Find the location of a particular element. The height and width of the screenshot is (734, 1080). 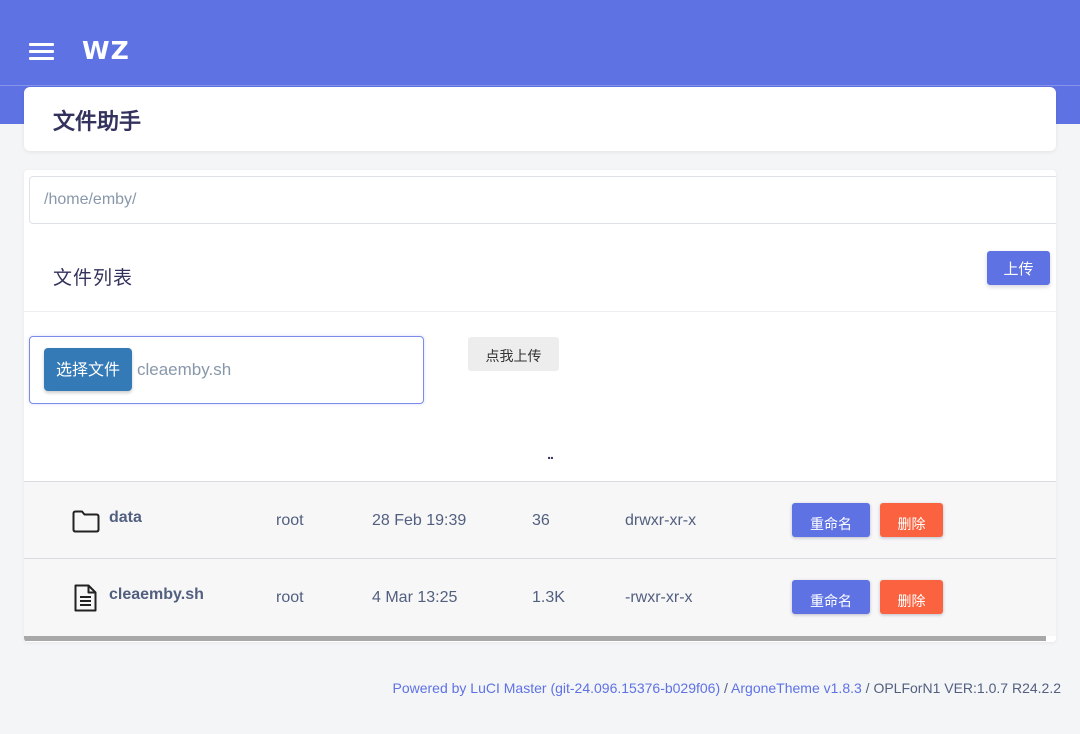

file-picker: 选择文件 cleaemby.sh is located at coordinates (226, 370).